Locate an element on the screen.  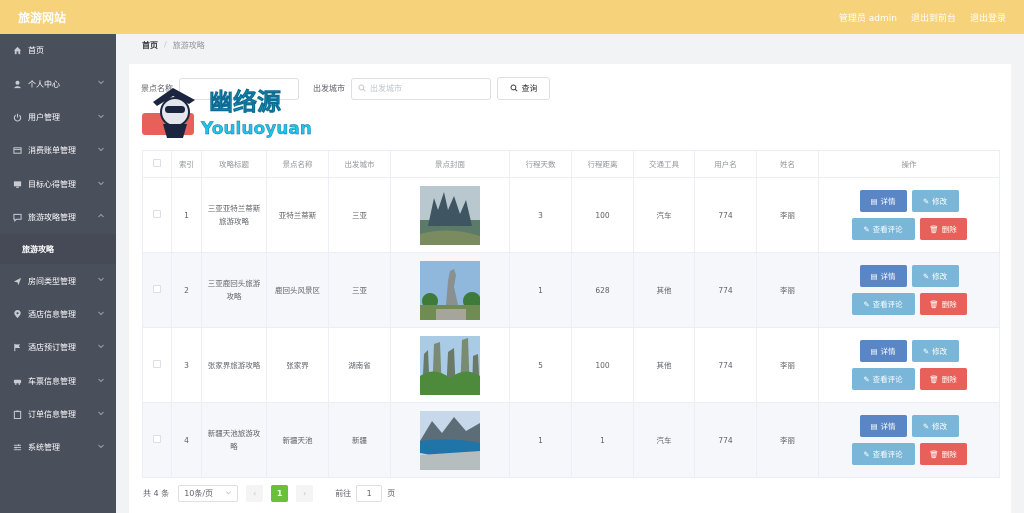
breadcrumb: 首页 / 旅游攻略 is located at coordinates (173, 45).